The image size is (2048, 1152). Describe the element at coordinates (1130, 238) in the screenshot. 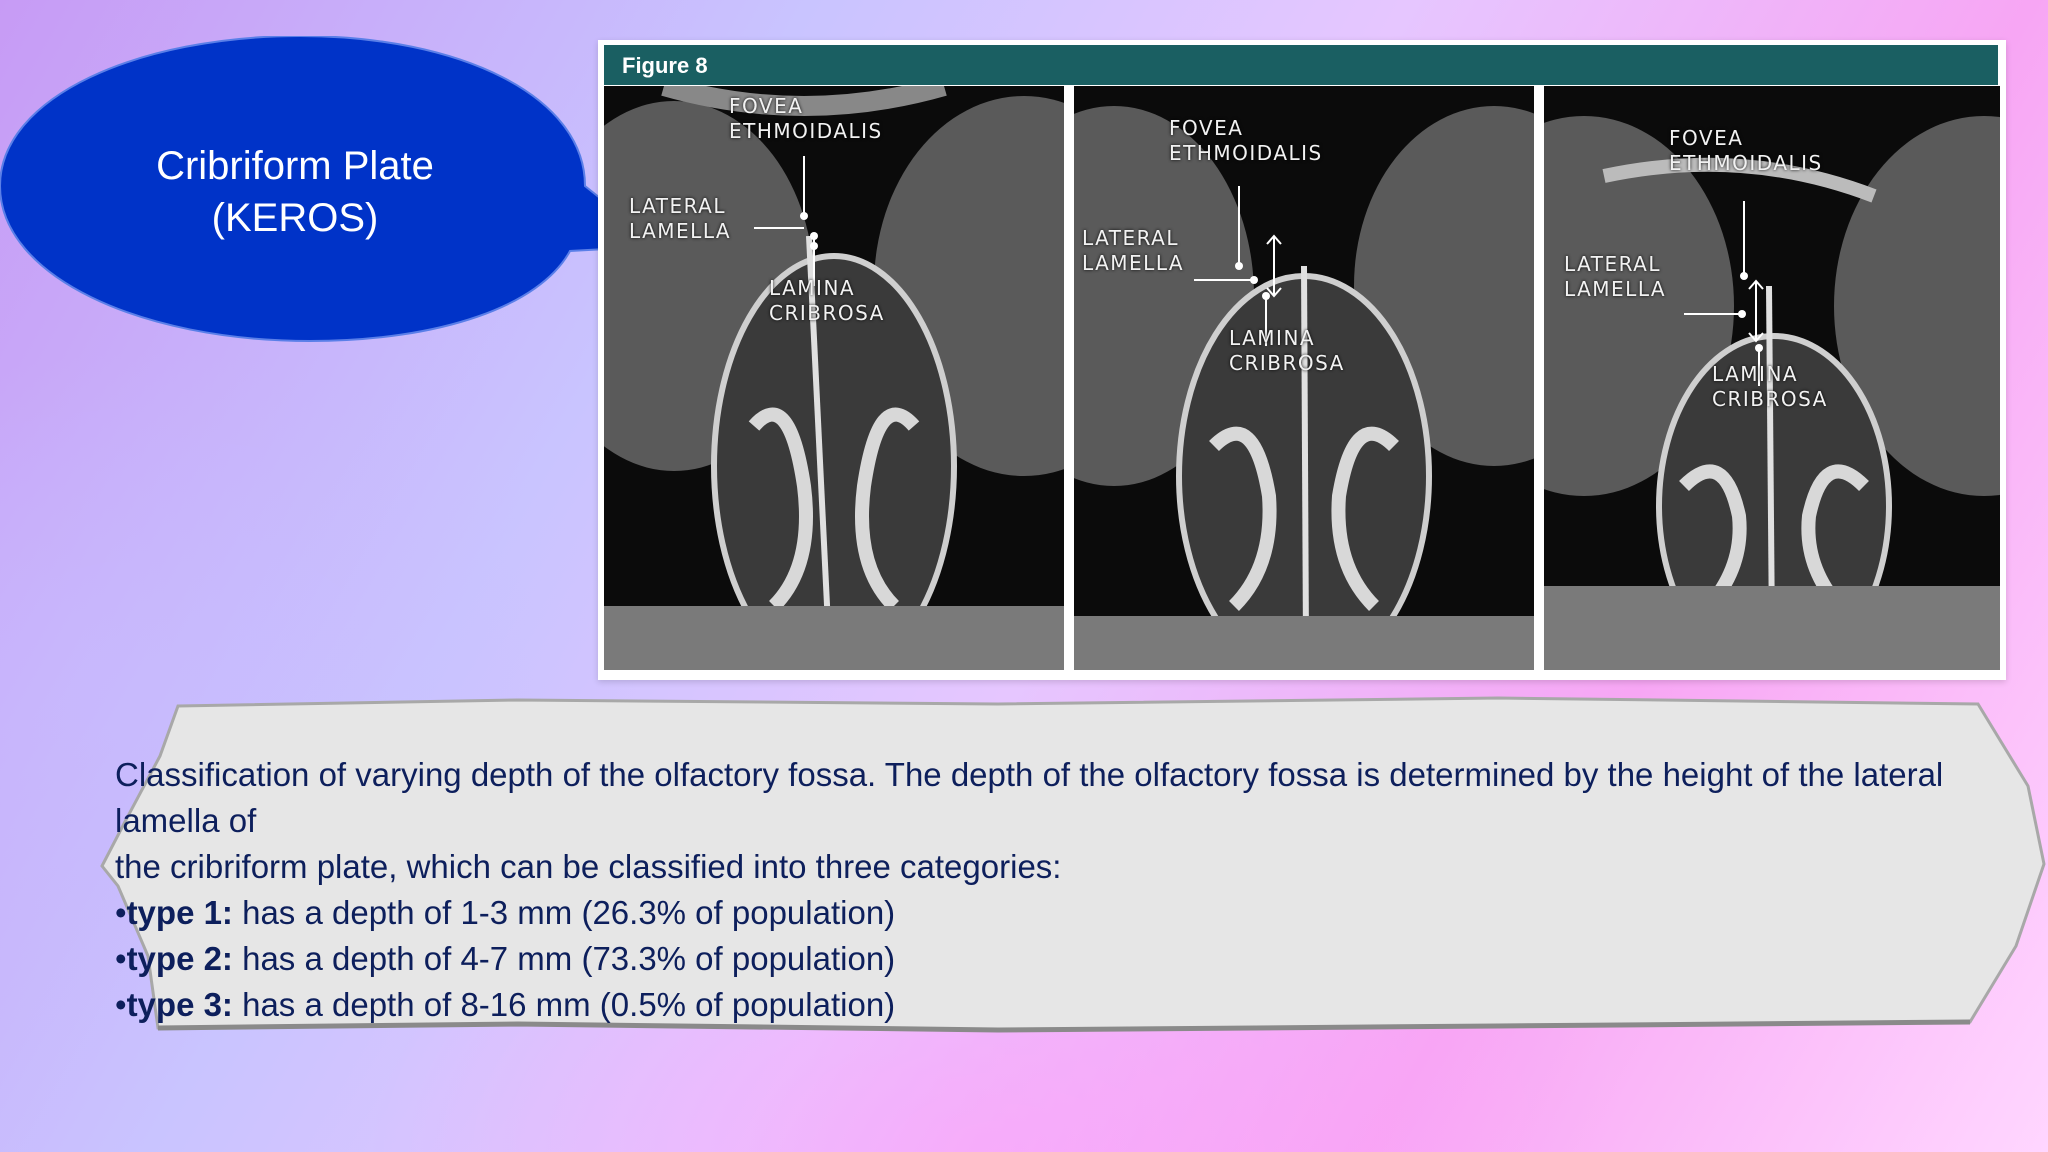

I see `lateral-label-2-line-1: LATERAL` at that location.